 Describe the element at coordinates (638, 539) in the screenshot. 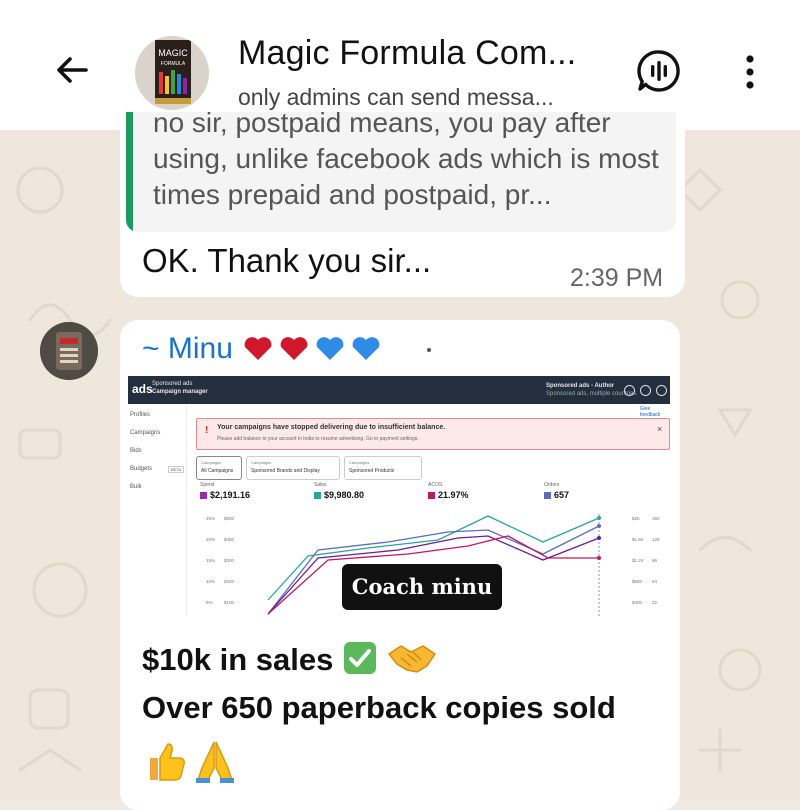

I see `svg-text: $1.6K` at that location.